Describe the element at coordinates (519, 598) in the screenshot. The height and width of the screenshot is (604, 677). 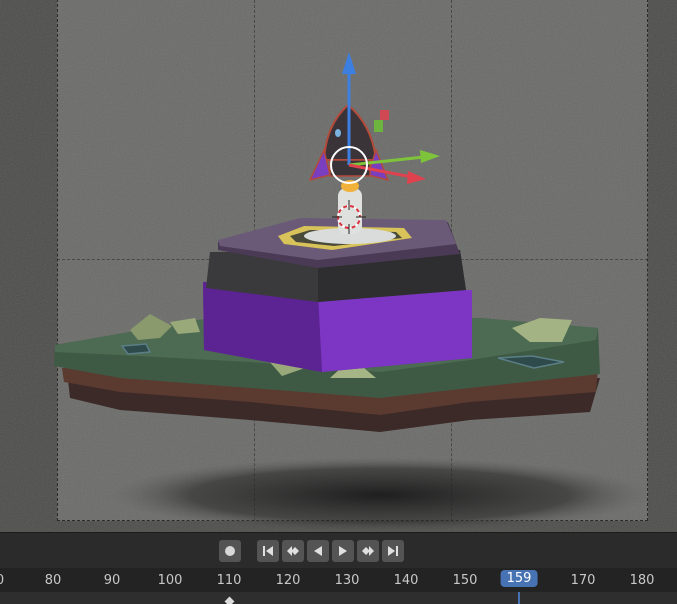
I see `playhead-line` at that location.